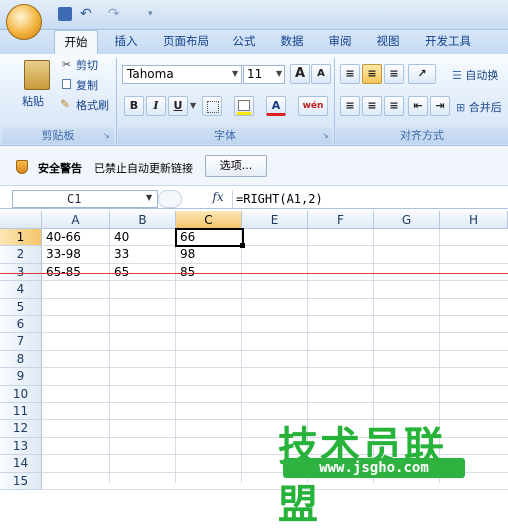 Image resolution: width=508 pixels, height=530 pixels. Describe the element at coordinates (37, 75) in the screenshot. I see `paste-icon` at that location.